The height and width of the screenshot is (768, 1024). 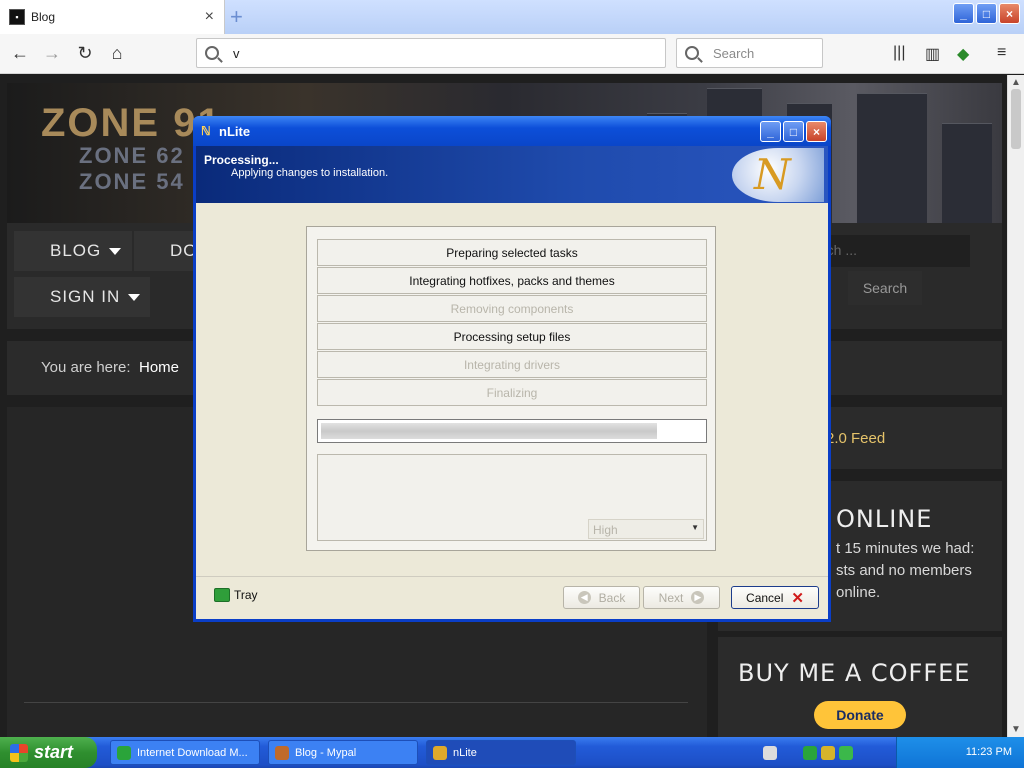 What do you see at coordinates (310, 173) in the screenshot?
I see `banner-subtitle: Applying changes to installation.` at bounding box center [310, 173].